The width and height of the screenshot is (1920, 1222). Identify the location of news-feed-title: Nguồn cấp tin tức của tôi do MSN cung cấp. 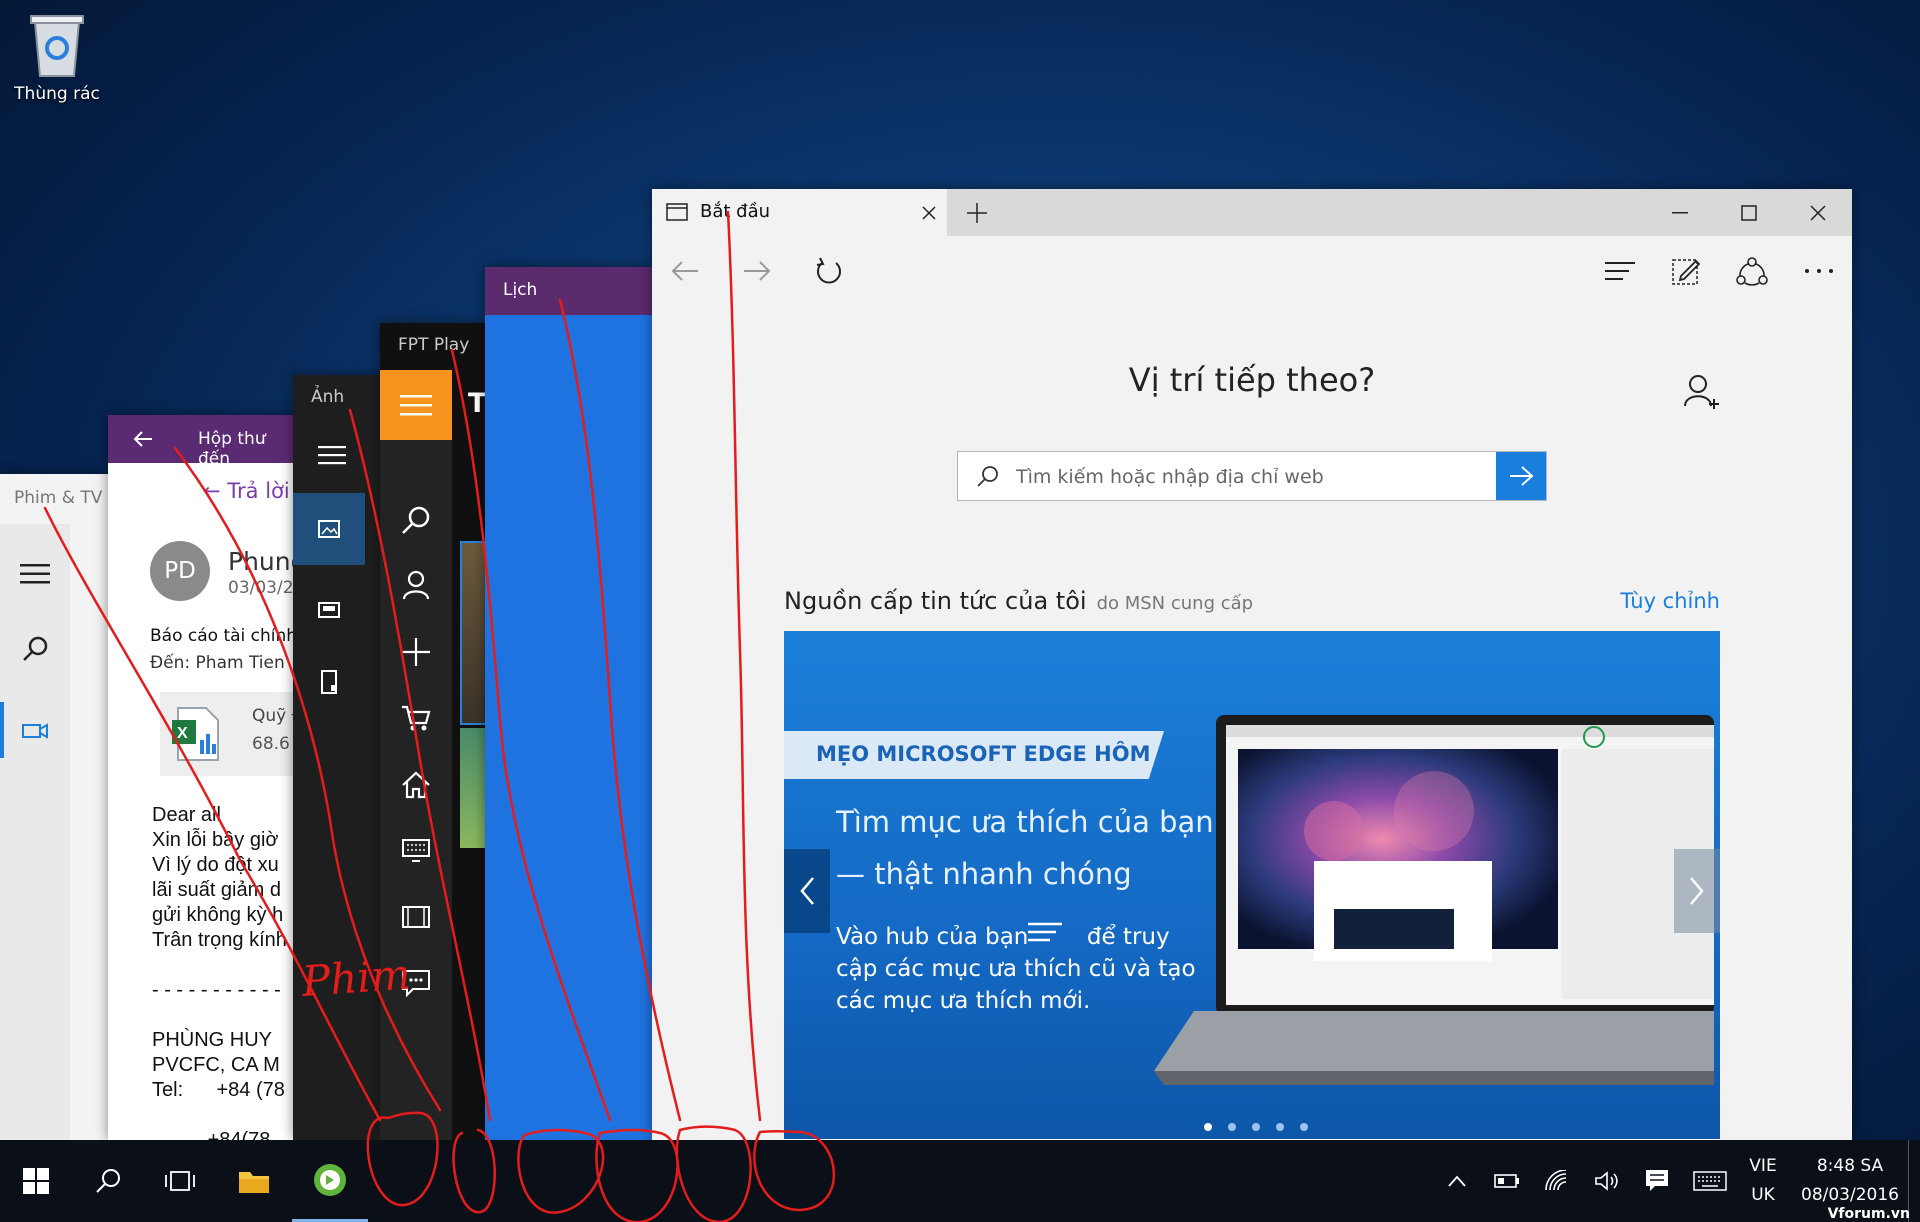
(1018, 601).